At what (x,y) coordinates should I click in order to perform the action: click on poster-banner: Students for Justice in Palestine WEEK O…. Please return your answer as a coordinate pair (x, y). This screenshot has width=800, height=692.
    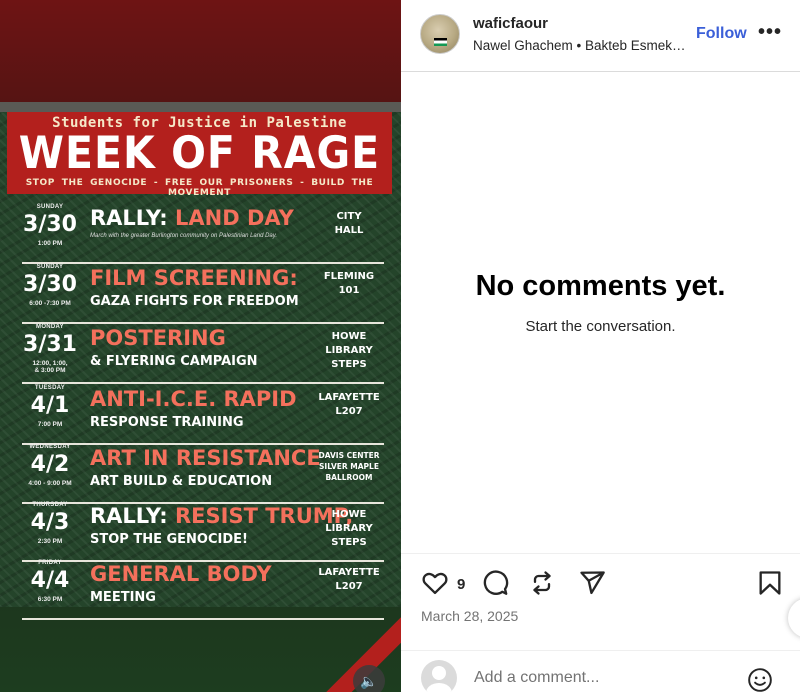
    Looking at the image, I should click on (199, 155).